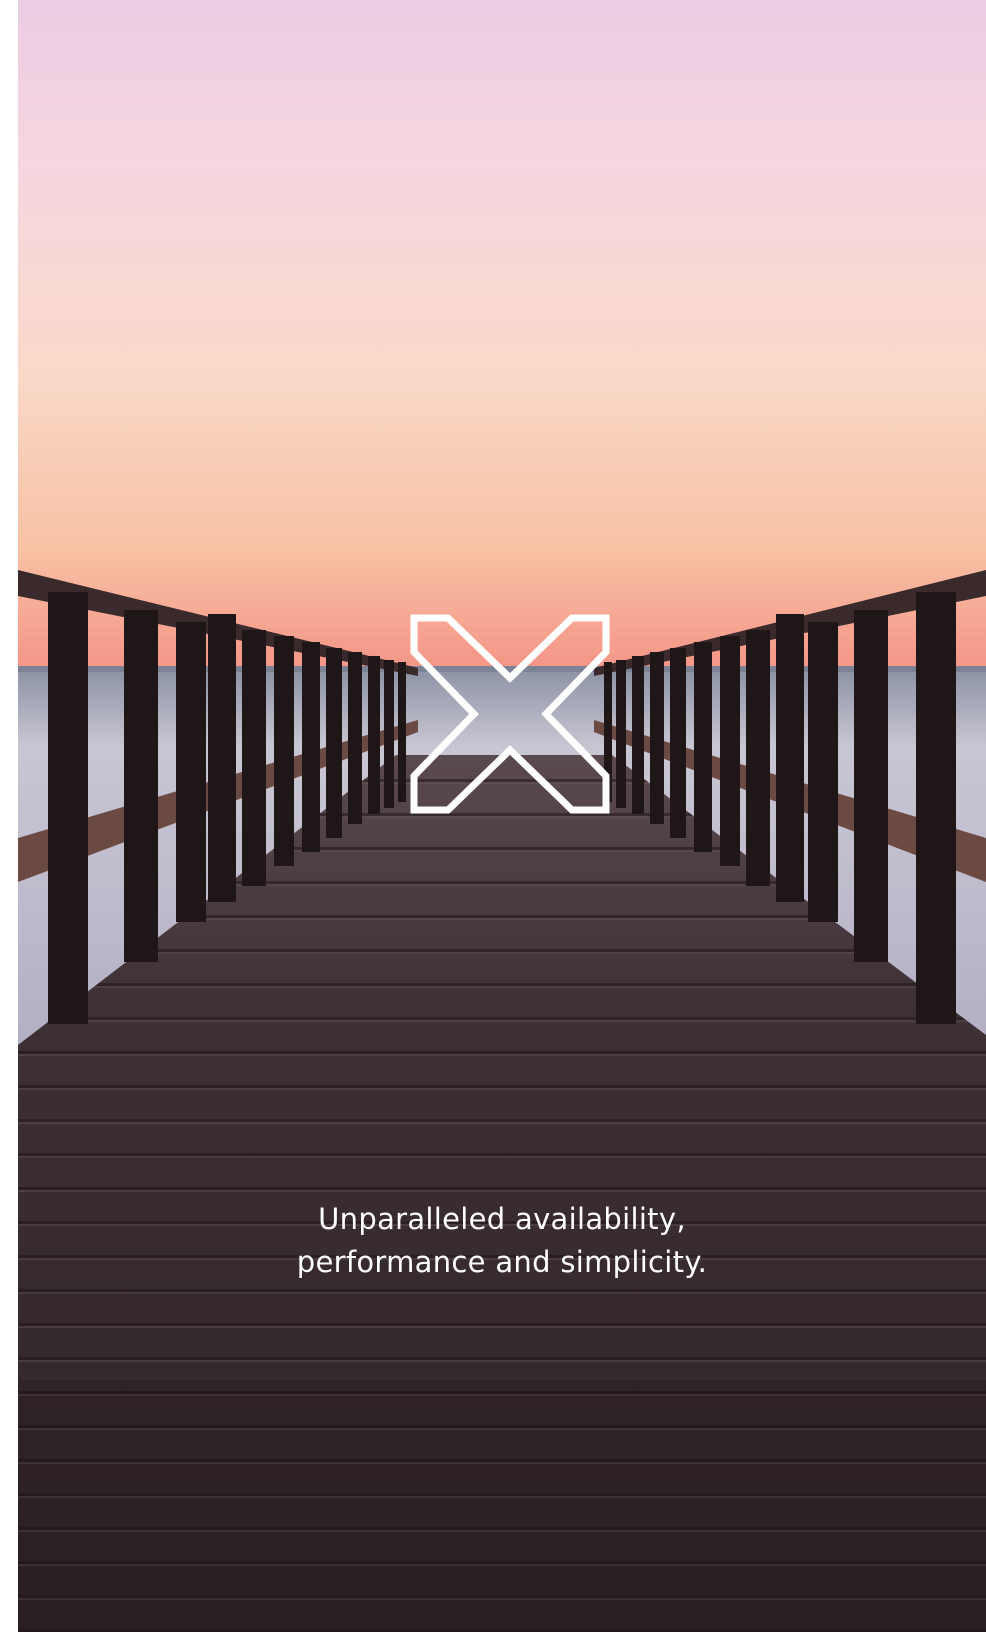 Image resolution: width=986 pixels, height=1632 pixels. What do you see at coordinates (510, 714) in the screenshot?
I see `brand-x-outline-icon` at bounding box center [510, 714].